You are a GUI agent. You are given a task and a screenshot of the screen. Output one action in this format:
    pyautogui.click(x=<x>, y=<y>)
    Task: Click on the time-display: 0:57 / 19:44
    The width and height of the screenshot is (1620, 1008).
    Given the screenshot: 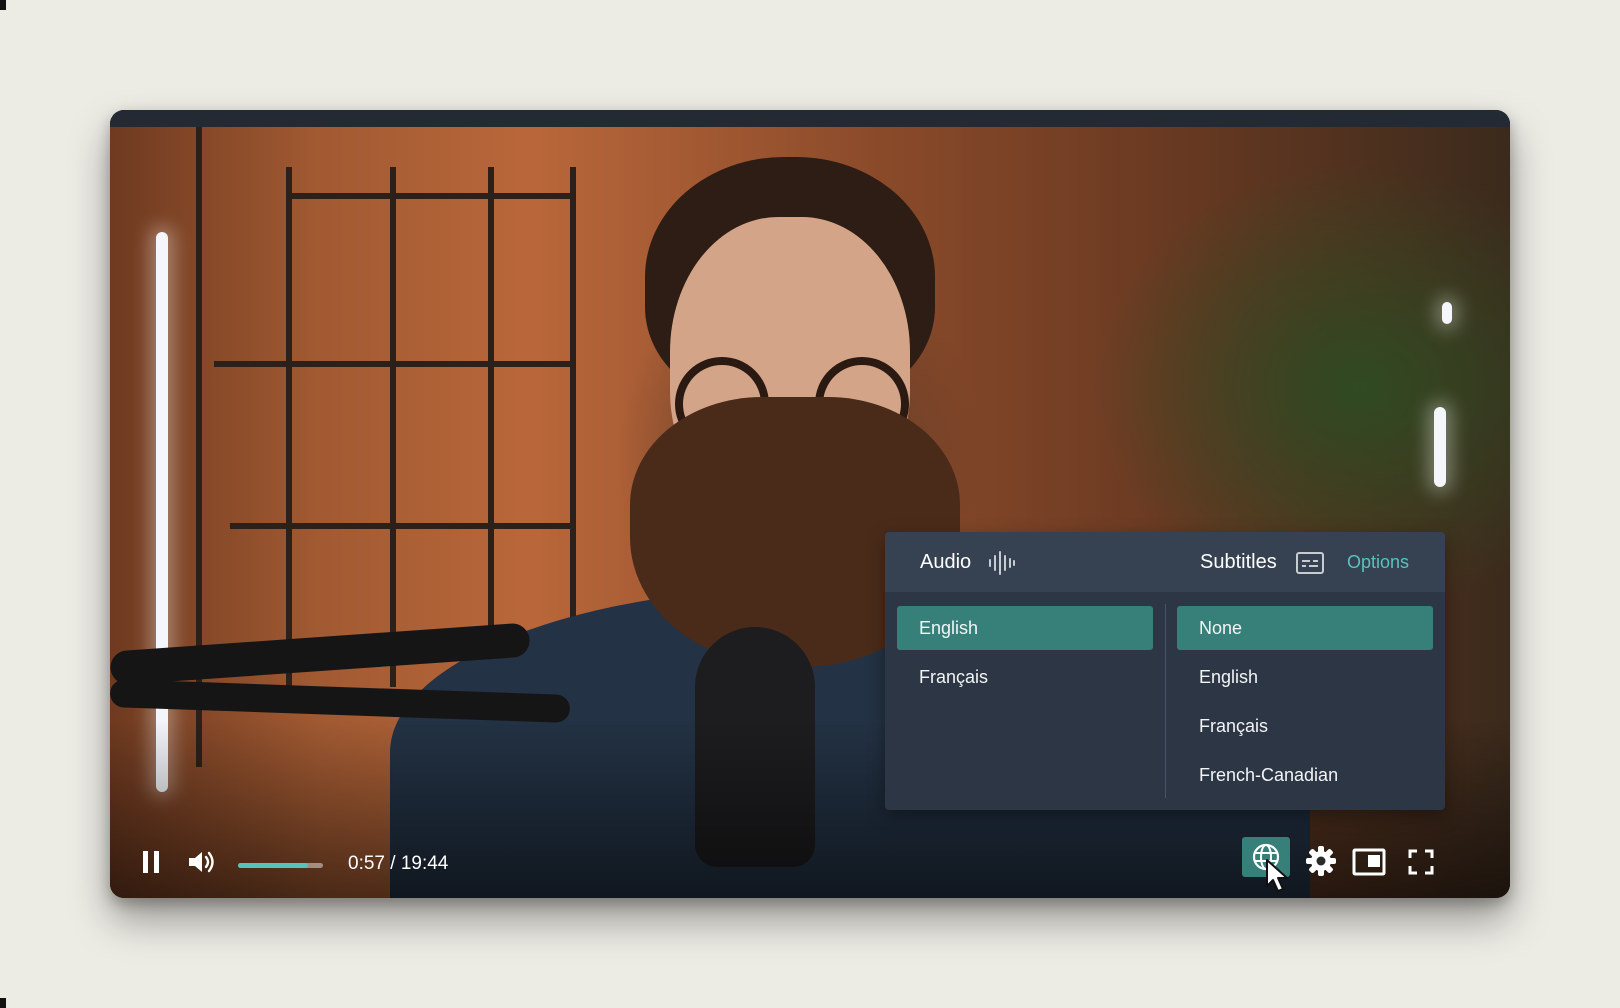 What is the action you would take?
    pyautogui.click(x=398, y=863)
    